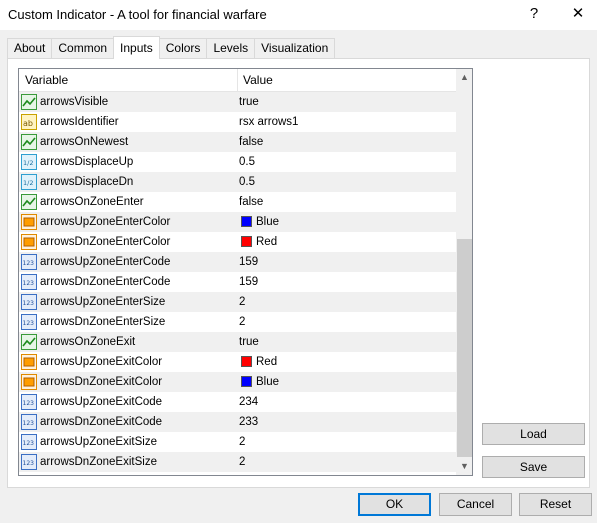 This screenshot has width=597, height=523. Describe the element at coordinates (533, 434) in the screenshot. I see `load-button: Load` at that location.